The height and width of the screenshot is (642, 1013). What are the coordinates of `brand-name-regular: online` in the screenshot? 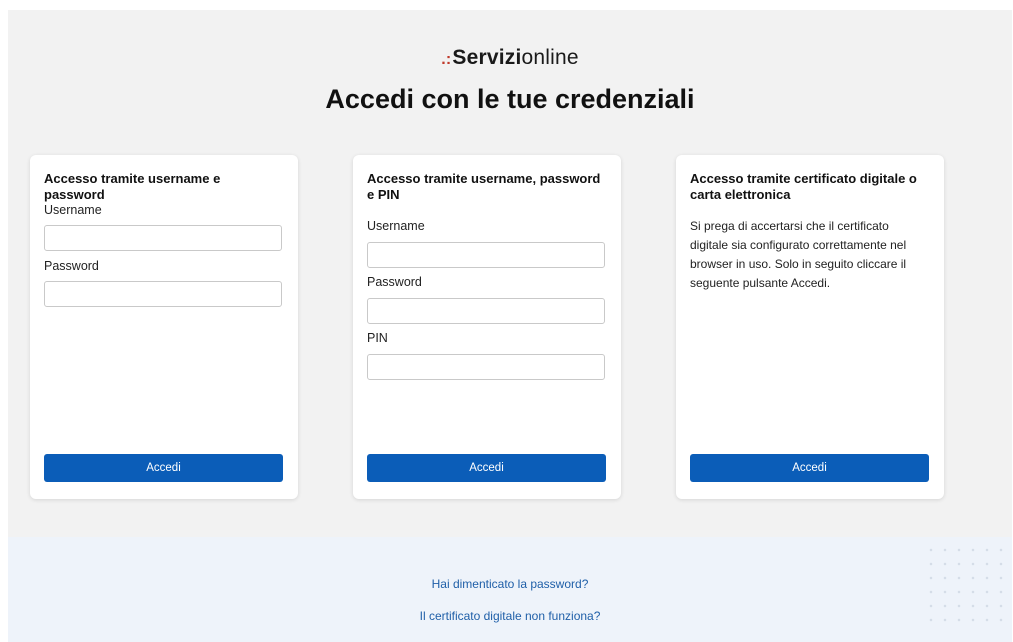 It's located at (550, 57).